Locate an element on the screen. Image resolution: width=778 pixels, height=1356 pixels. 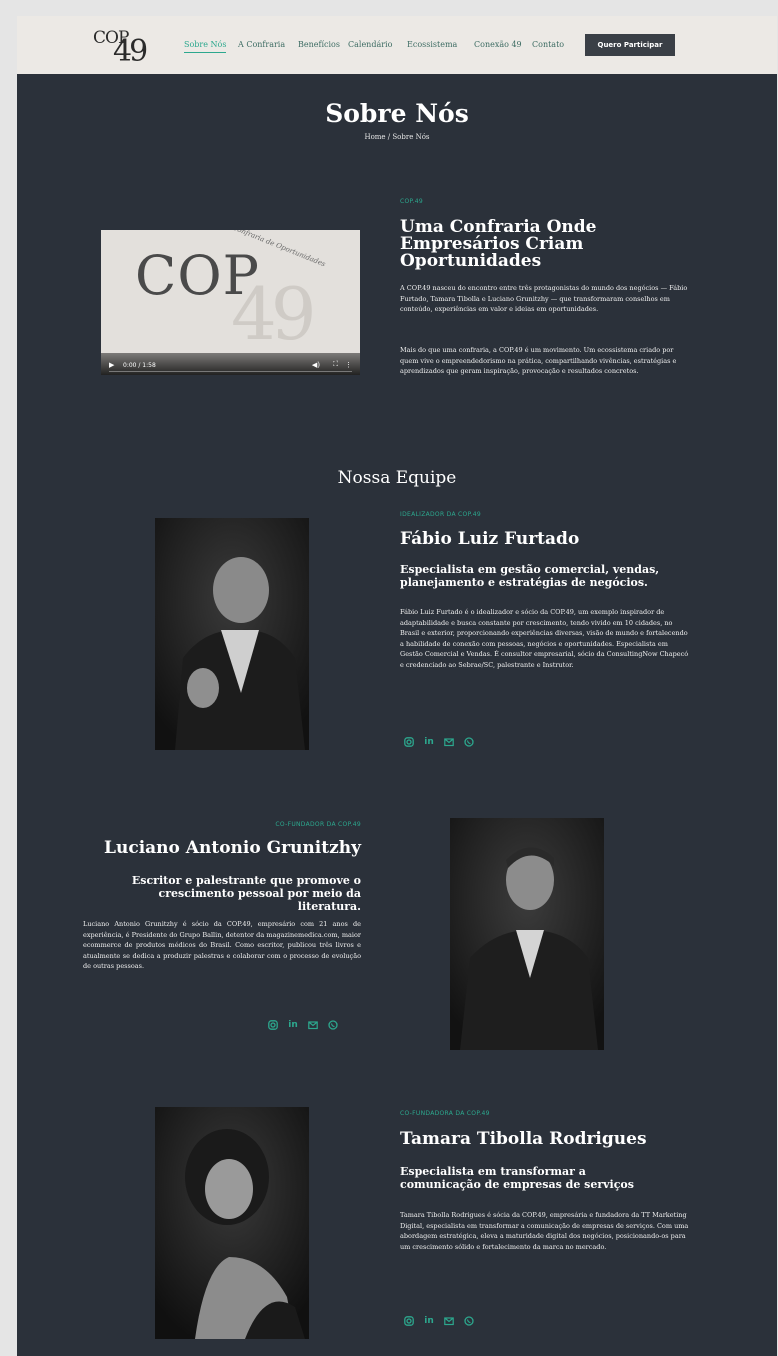
member-role: CO-FUNDADOR DA COP.49 is located at coordinates (318, 824).